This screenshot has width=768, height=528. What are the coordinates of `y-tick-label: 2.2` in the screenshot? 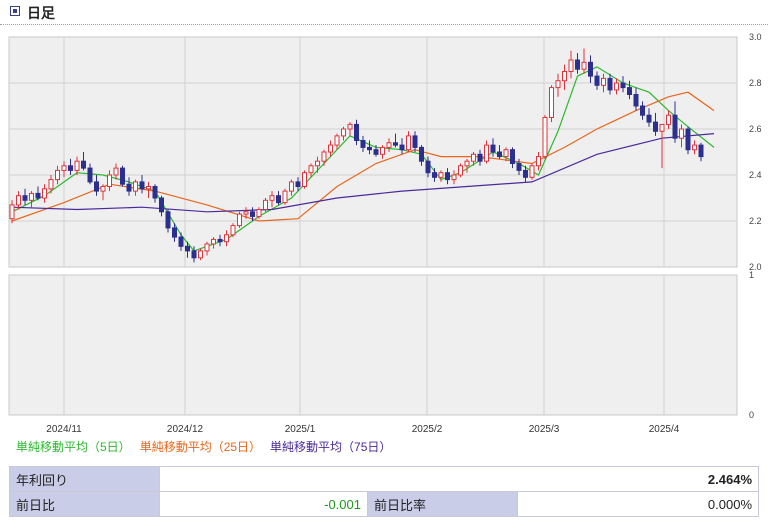 It's located at (755, 221).